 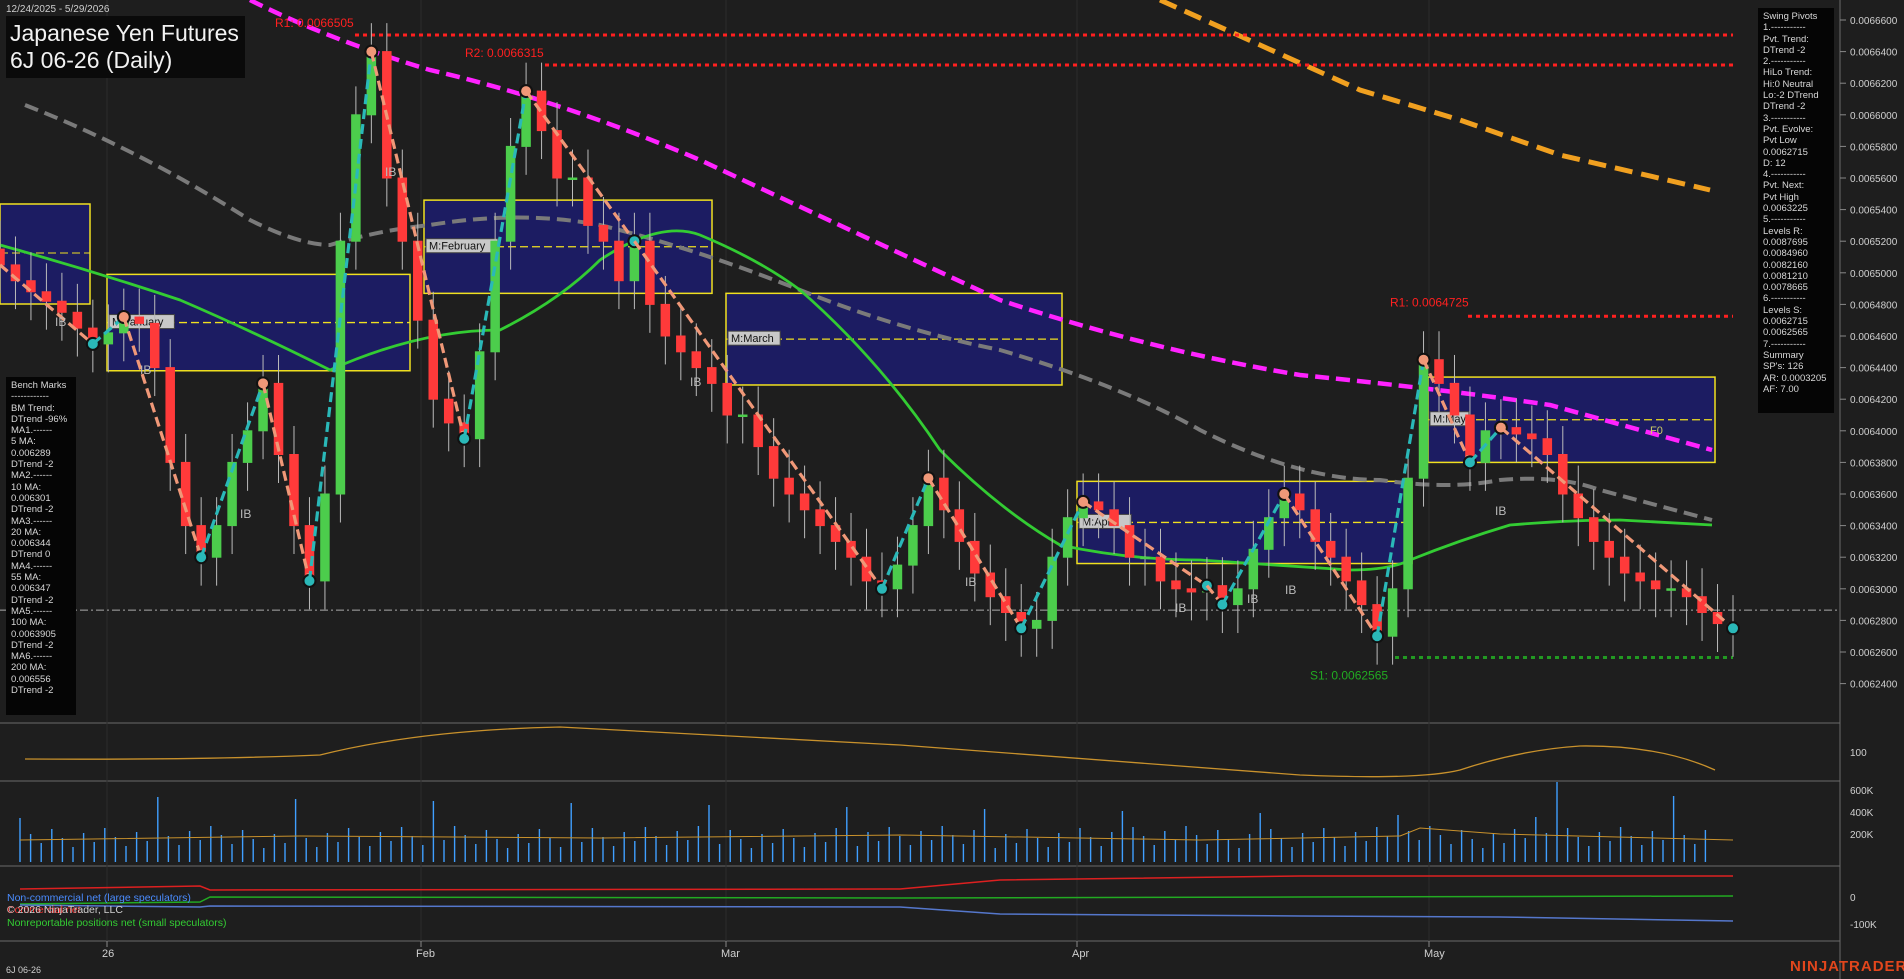 What do you see at coordinates (26, 532) in the screenshot?
I see `bench-line: 20 MA:` at bounding box center [26, 532].